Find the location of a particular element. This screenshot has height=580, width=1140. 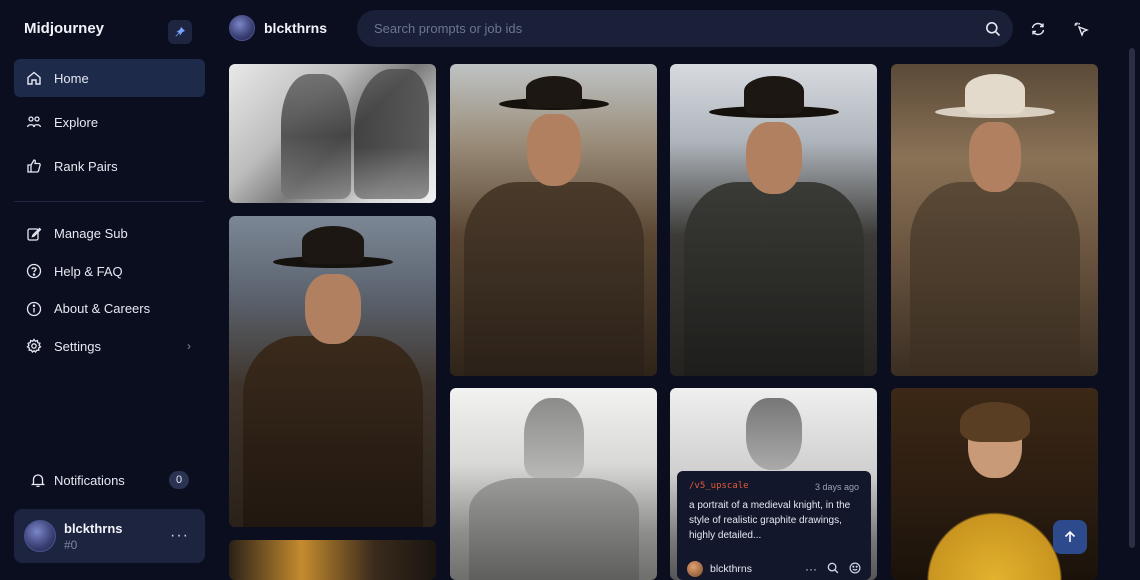

pin-sidebar-button is located at coordinates (180, 32).